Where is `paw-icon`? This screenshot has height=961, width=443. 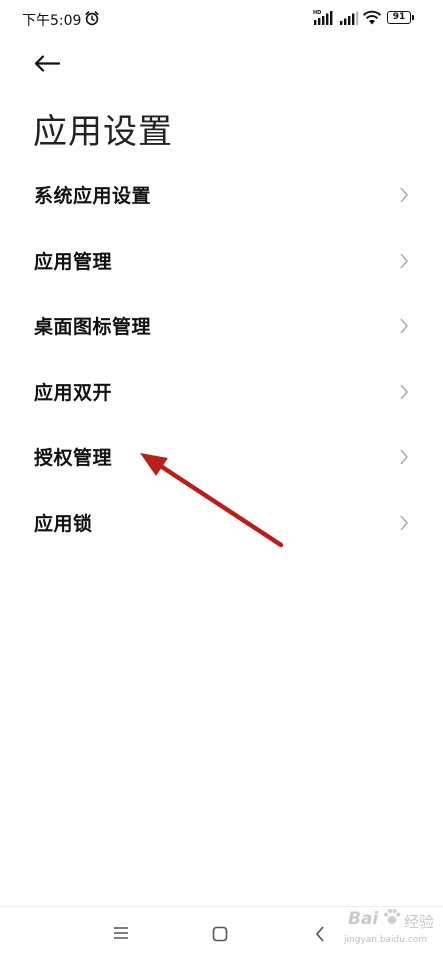 paw-icon is located at coordinates (392, 916).